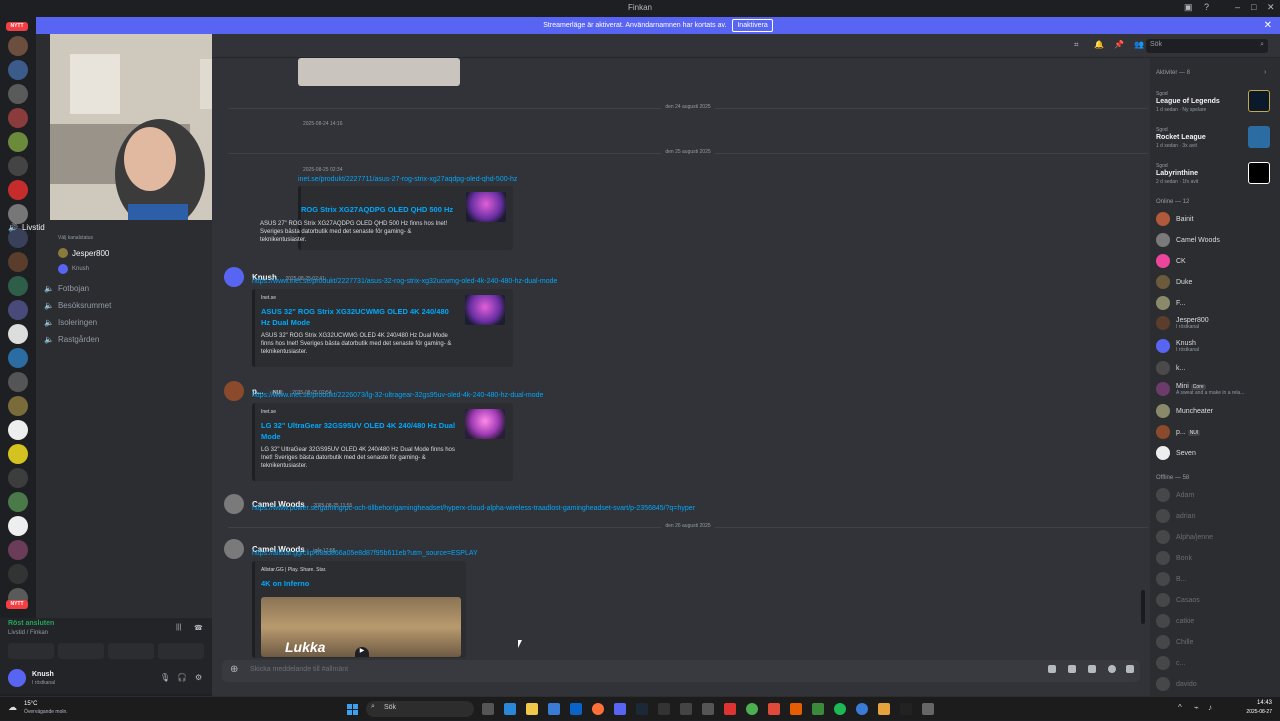 The height and width of the screenshot is (721, 1280). What do you see at coordinates (198, 677) in the screenshot?
I see `settings-gear-icon: ⚙` at bounding box center [198, 677].